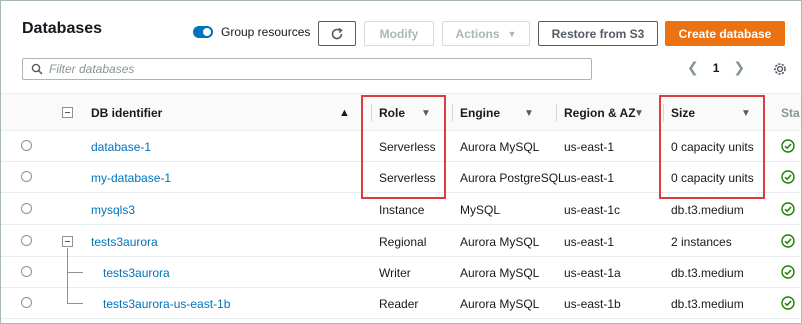 This screenshot has width=802, height=324. I want to click on toggle-switch, so click(203, 32).